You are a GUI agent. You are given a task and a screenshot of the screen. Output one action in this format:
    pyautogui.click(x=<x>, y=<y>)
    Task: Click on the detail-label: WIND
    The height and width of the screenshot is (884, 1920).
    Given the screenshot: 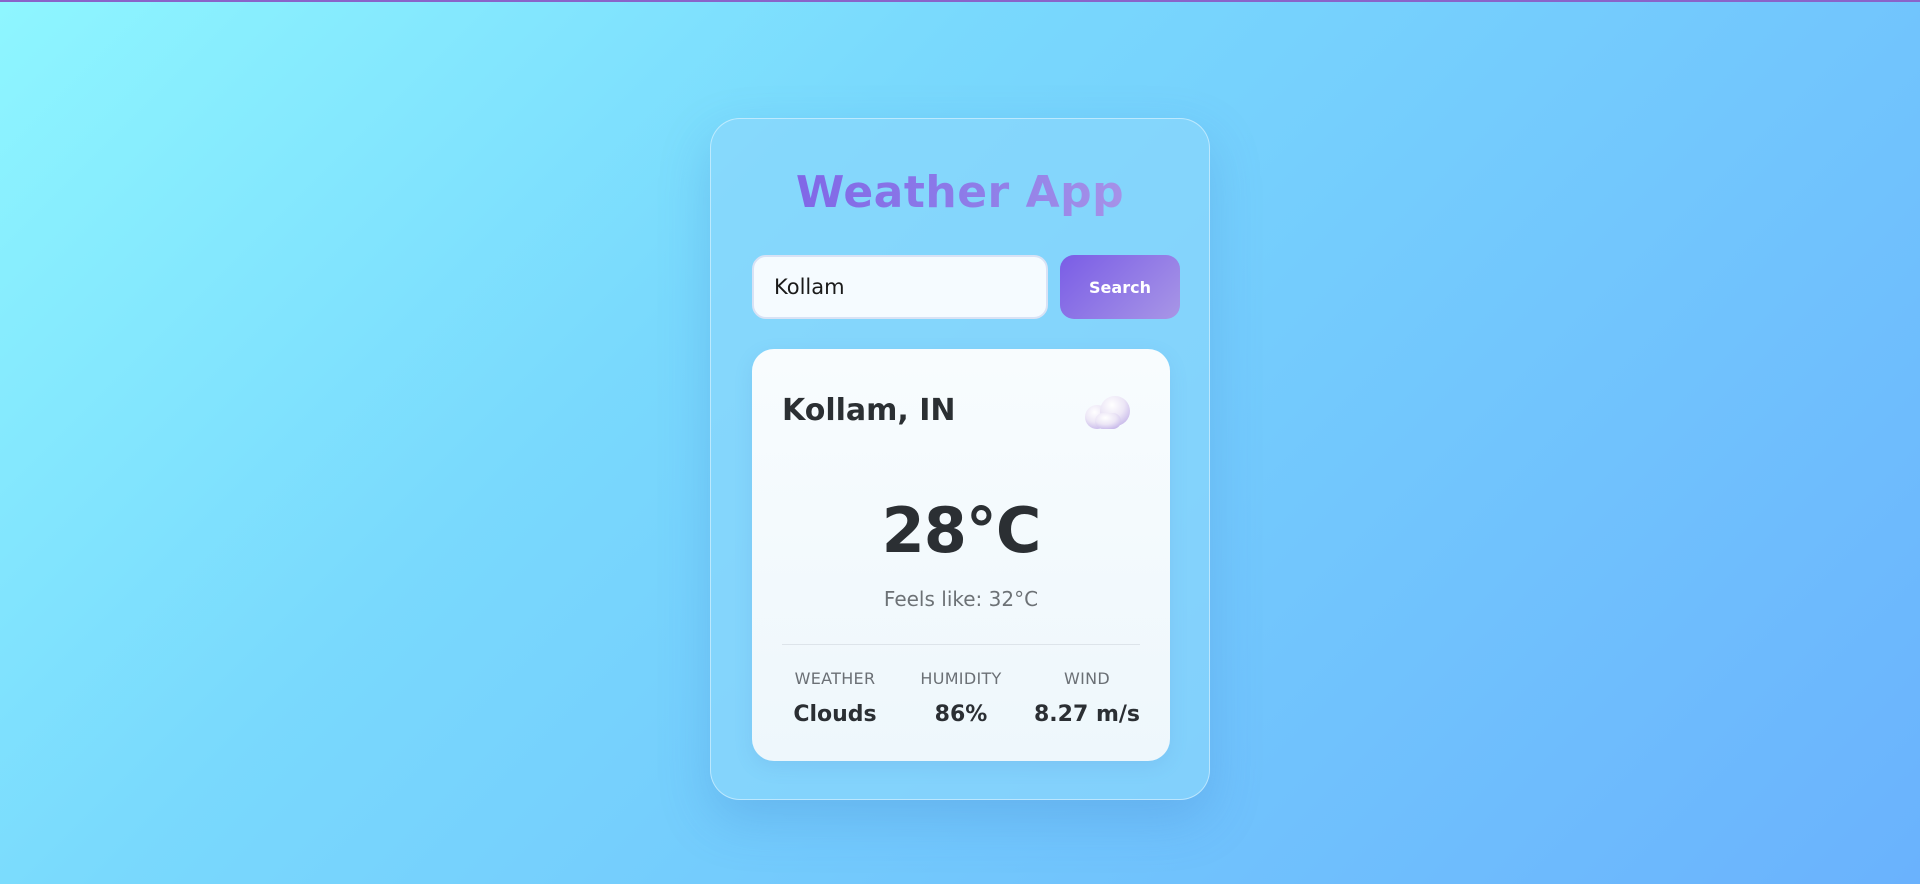 What is the action you would take?
    pyautogui.click(x=1087, y=678)
    